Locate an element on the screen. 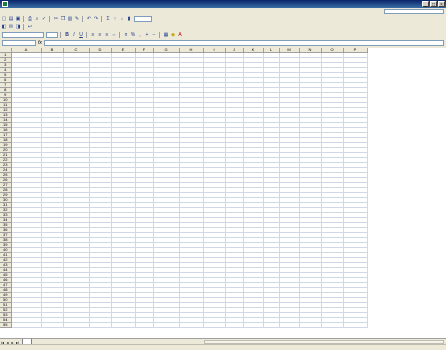 The width and height of the screenshot is (446, 350). reply-icon: ↩ is located at coordinates (30, 27).